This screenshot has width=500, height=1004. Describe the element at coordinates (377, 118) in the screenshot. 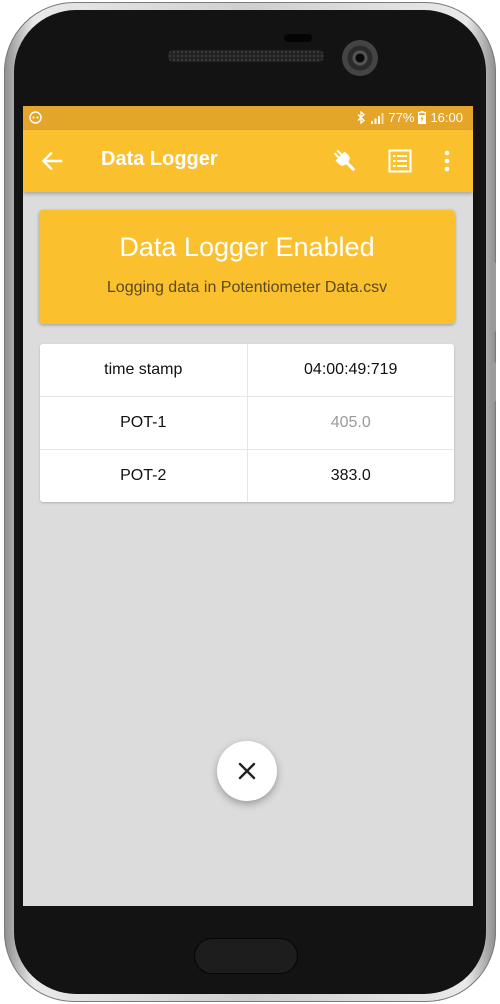

I see `signal-icon` at that location.